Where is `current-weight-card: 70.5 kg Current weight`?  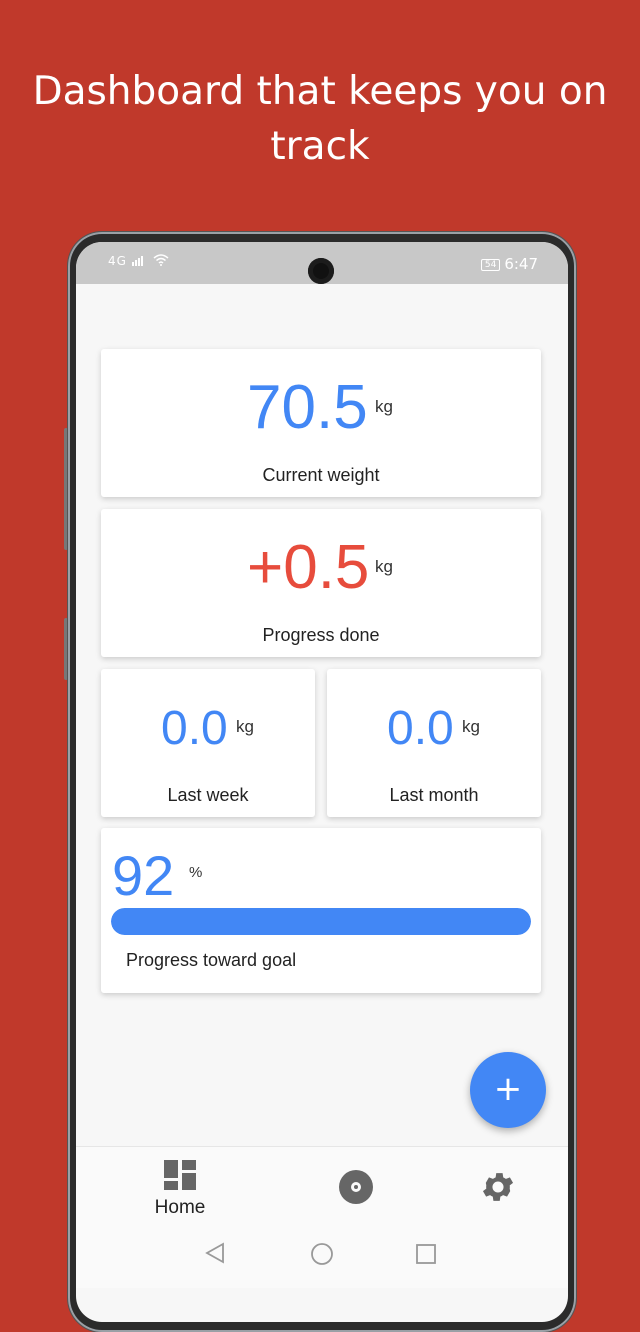
current-weight-card: 70.5 kg Current weight is located at coordinates (321, 423).